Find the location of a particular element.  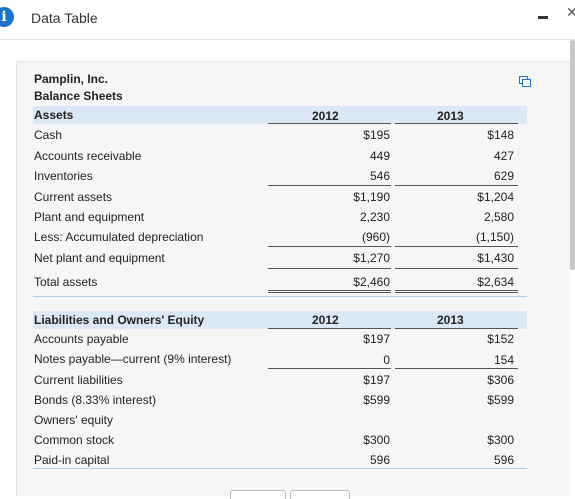

table-cell: (960) is located at coordinates (375, 237).